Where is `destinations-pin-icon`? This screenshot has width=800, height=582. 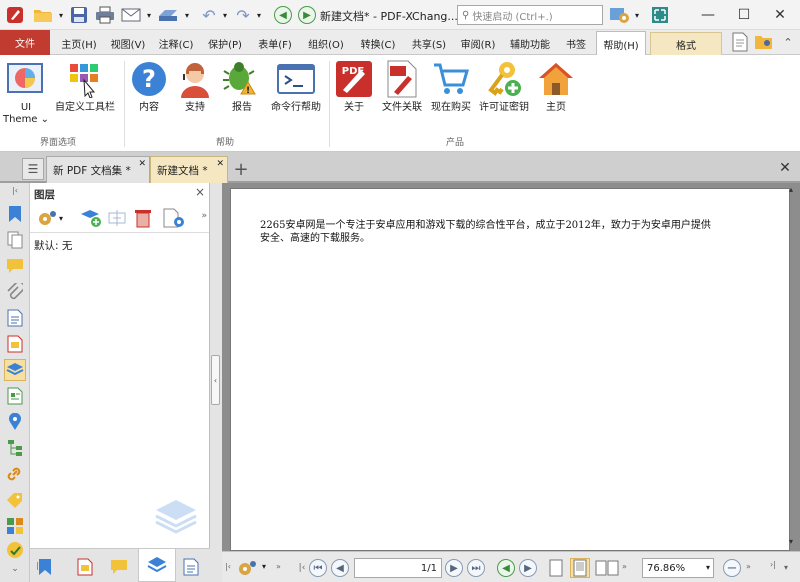
destinations-pin-icon is located at coordinates (15, 422).